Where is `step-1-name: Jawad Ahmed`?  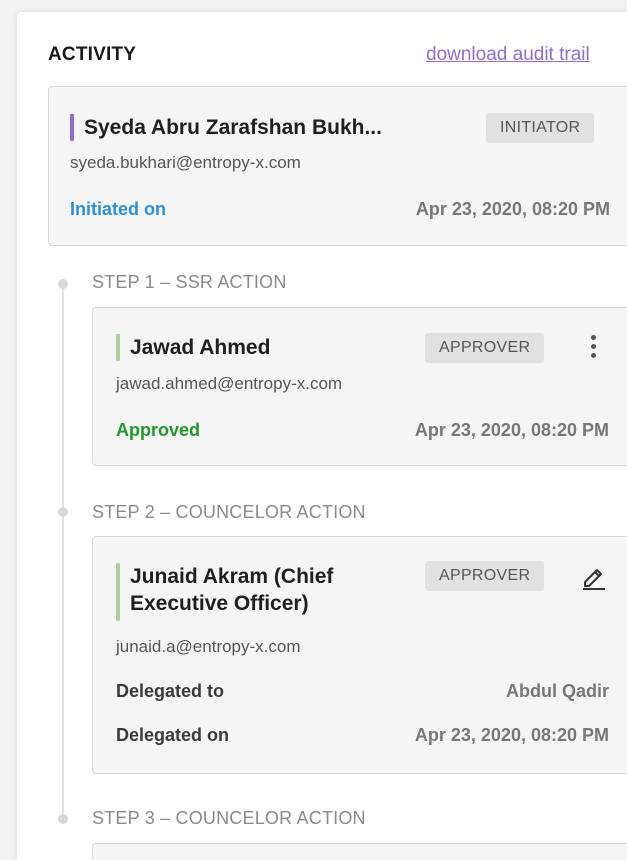
step-1-name: Jawad Ahmed is located at coordinates (200, 347).